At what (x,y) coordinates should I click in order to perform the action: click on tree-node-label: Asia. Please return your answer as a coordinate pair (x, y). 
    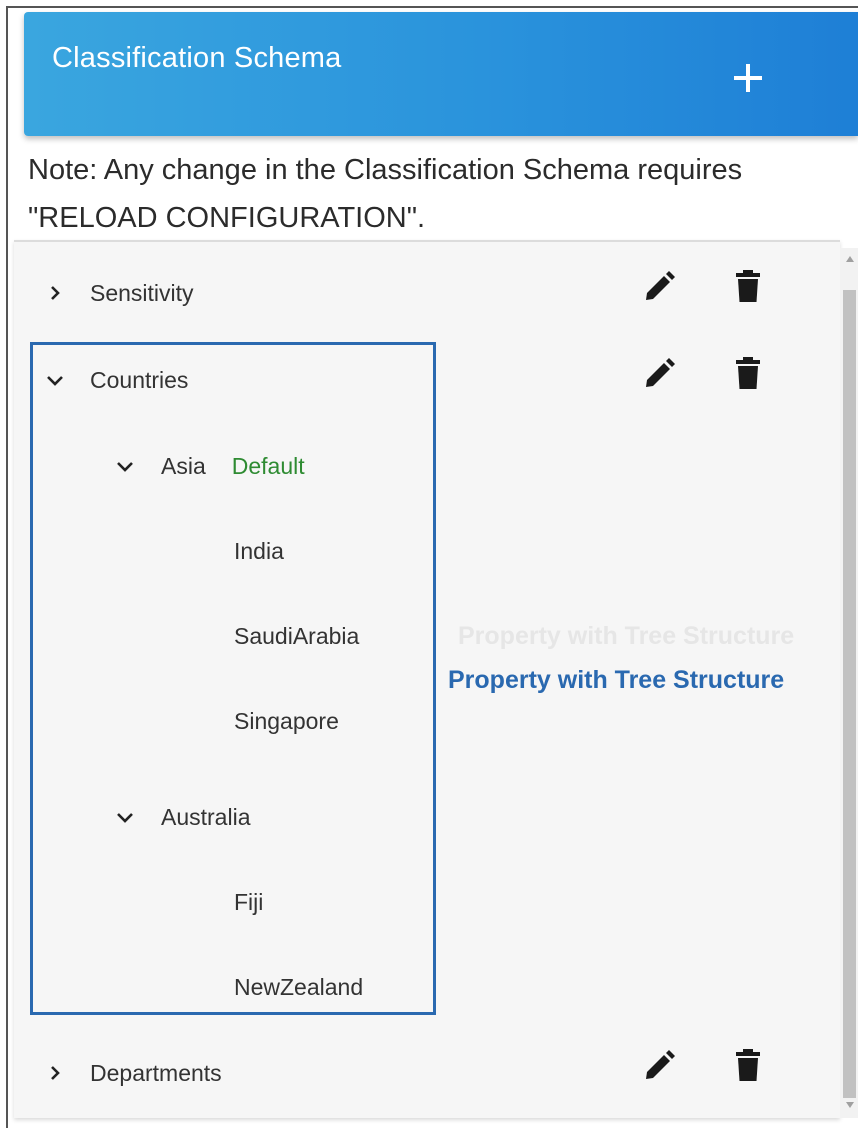
    Looking at the image, I should click on (183, 465).